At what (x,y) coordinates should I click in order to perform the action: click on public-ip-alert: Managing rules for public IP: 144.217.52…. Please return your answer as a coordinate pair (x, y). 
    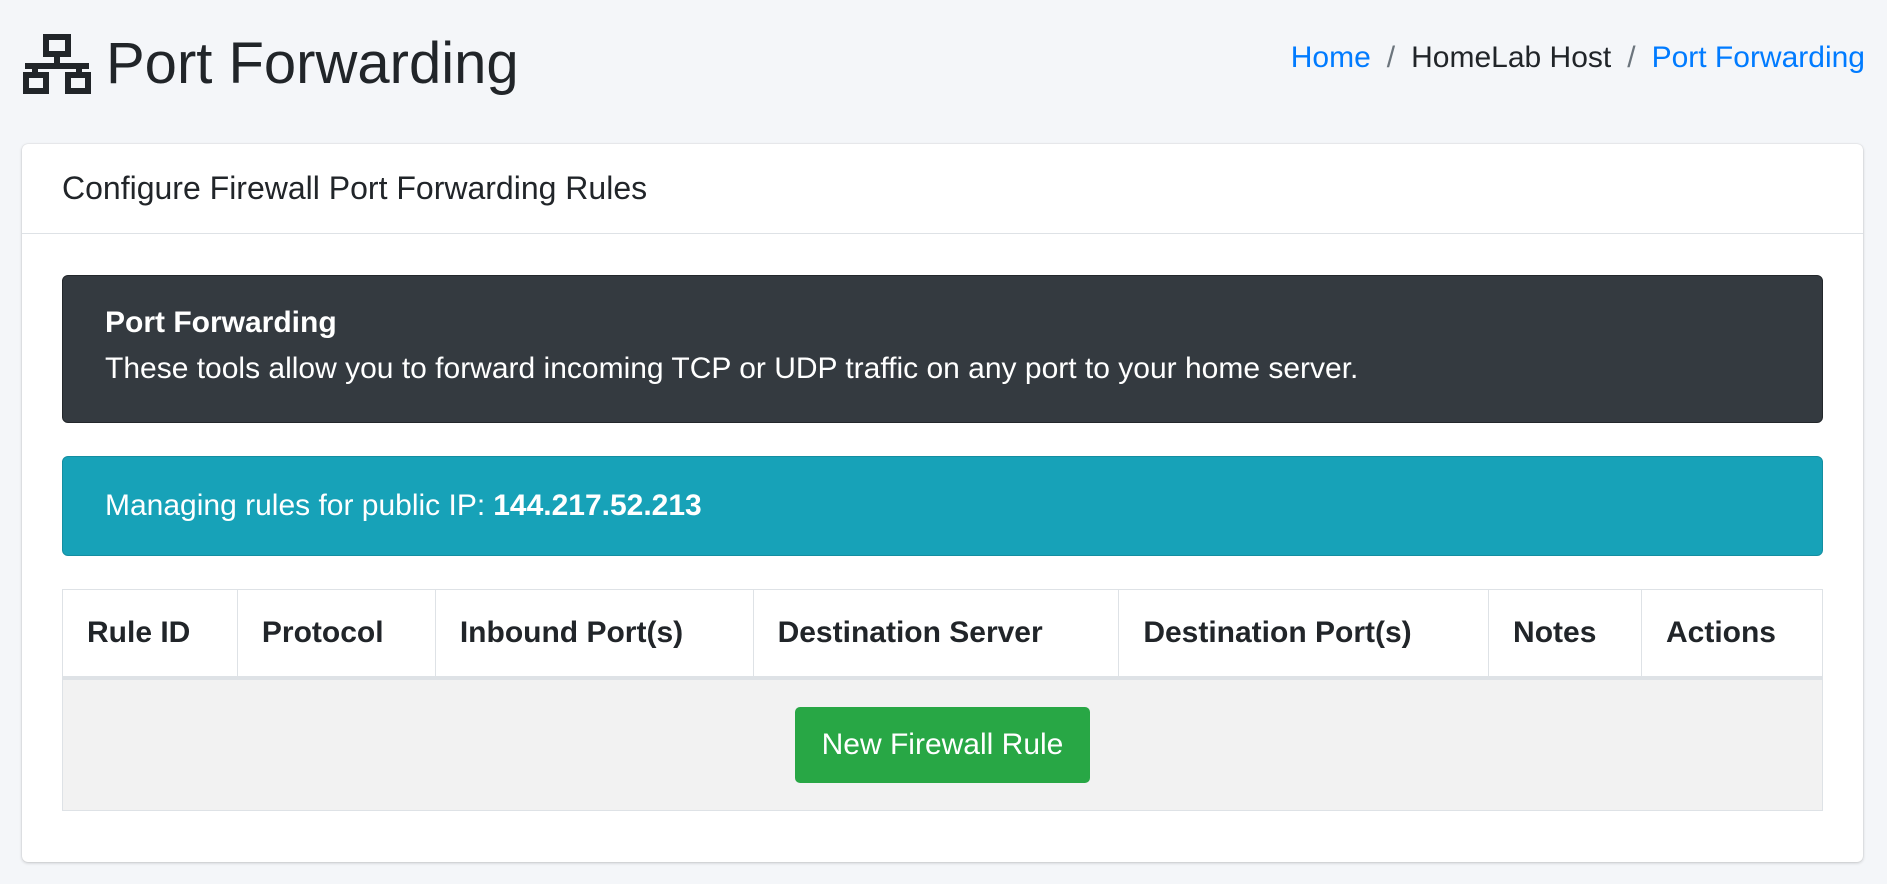
    Looking at the image, I should click on (942, 506).